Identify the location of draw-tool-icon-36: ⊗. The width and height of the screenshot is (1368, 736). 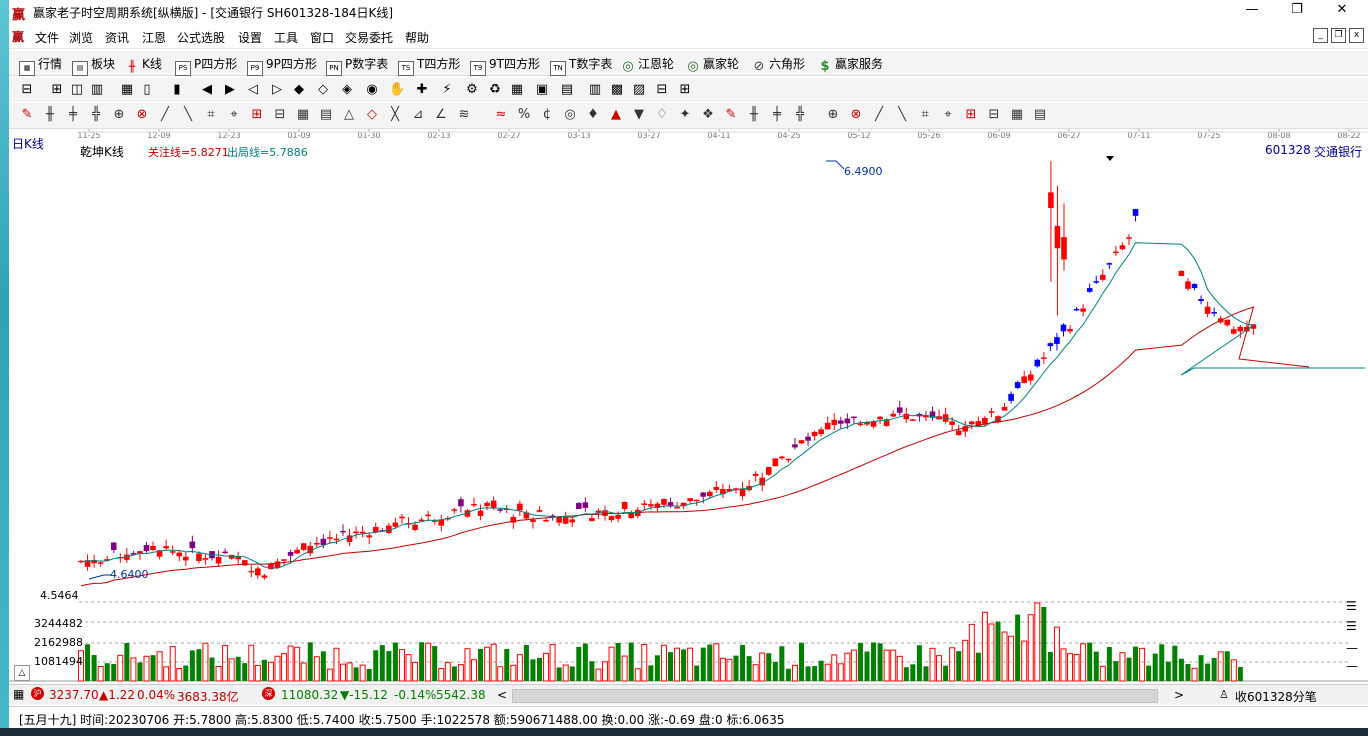
(856, 115).